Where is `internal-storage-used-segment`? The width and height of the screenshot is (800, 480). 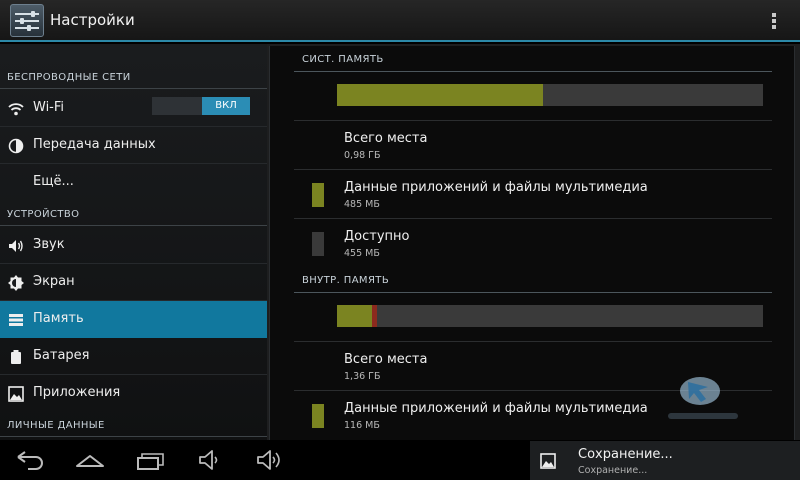 internal-storage-used-segment is located at coordinates (354, 316).